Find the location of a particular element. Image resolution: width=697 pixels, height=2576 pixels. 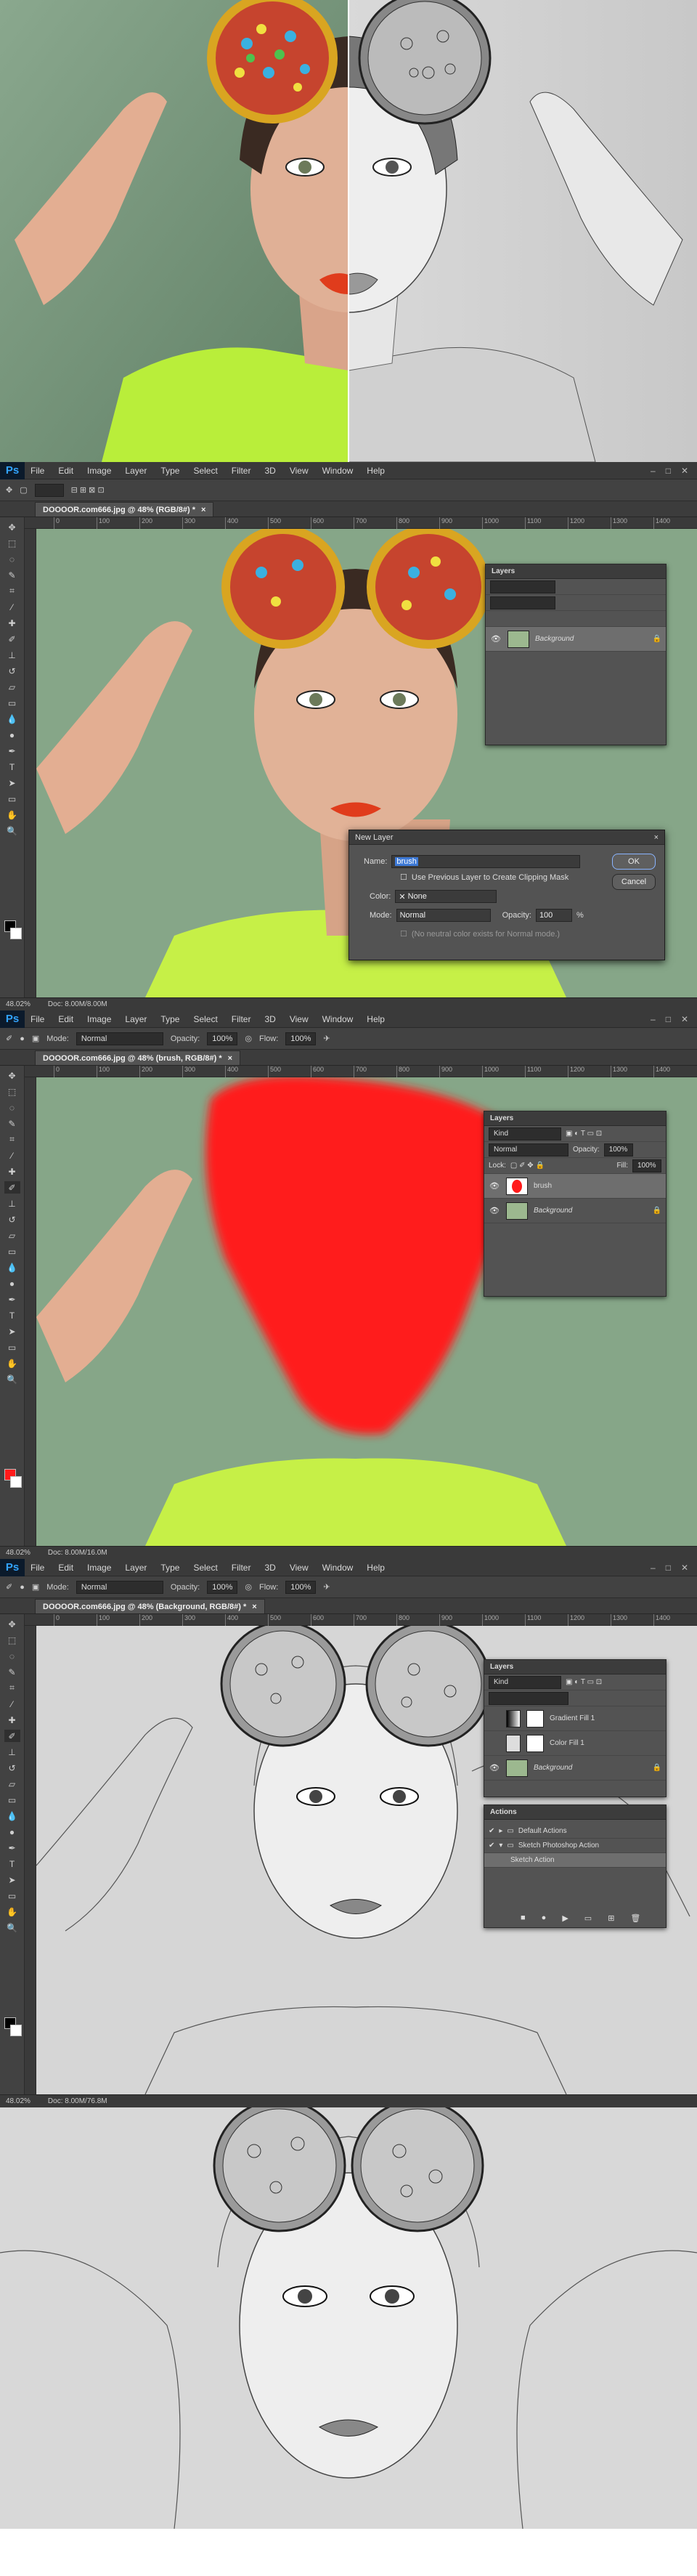

menu-window: Window is located at coordinates (338, 471).